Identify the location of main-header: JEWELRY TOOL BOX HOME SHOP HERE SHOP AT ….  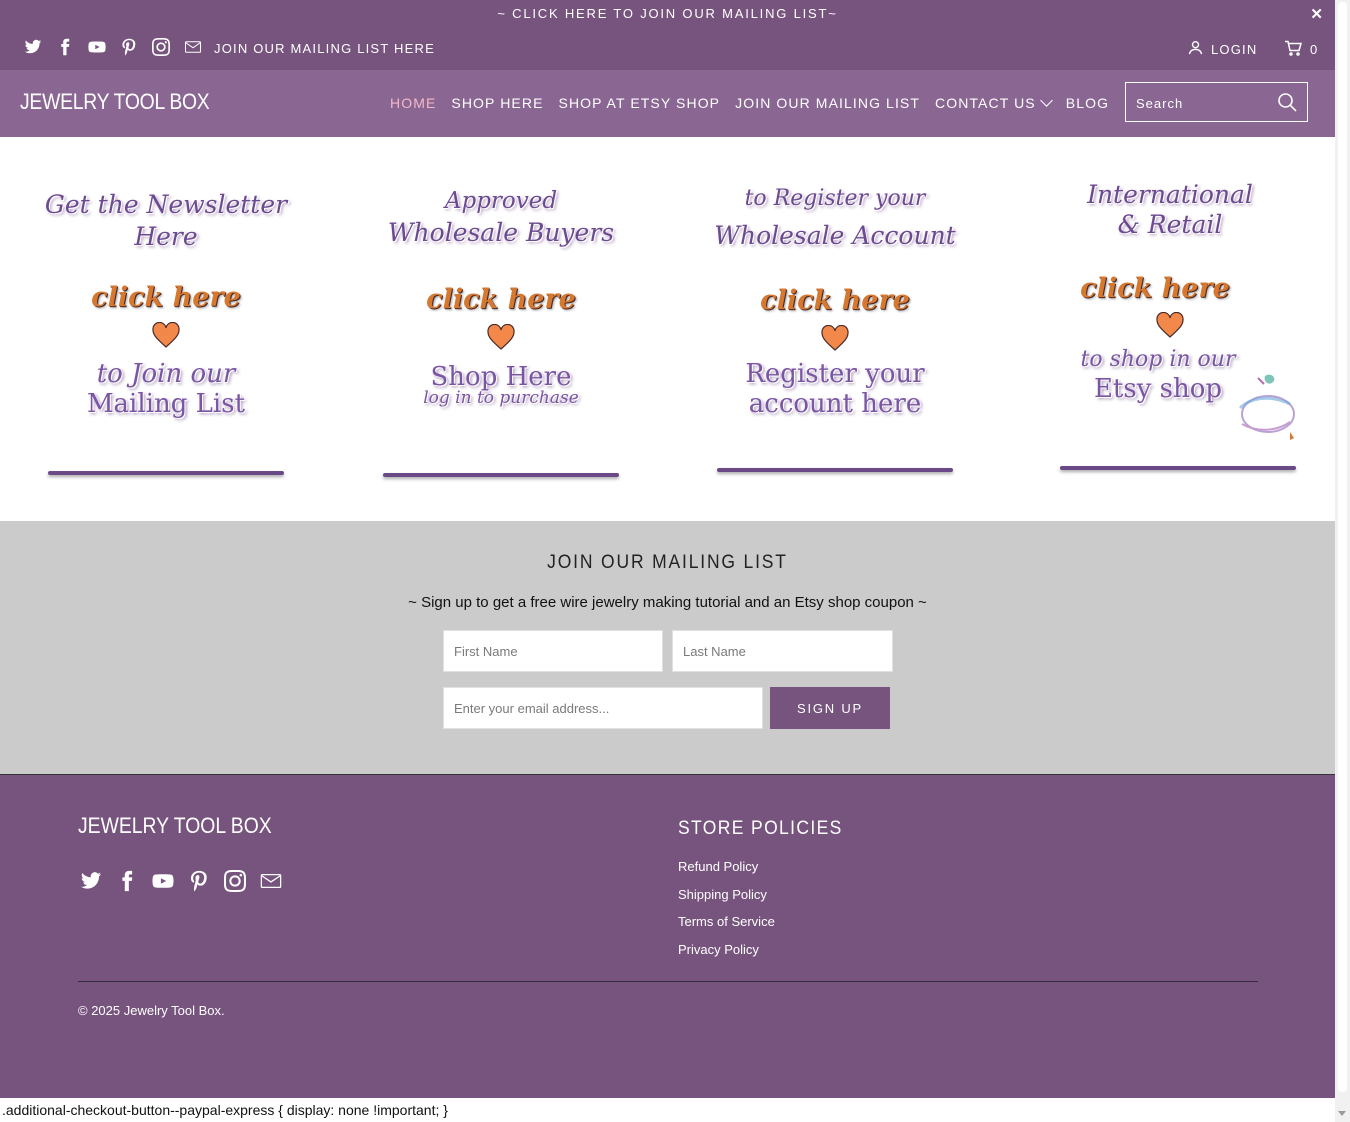
(667, 103).